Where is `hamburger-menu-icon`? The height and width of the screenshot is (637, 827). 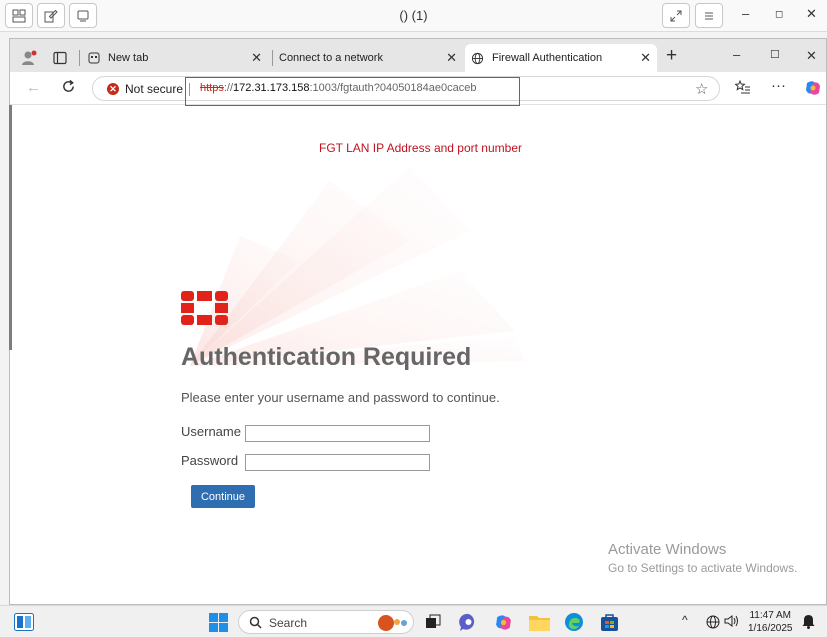
hamburger-menu-icon is located at coordinates (709, 15).